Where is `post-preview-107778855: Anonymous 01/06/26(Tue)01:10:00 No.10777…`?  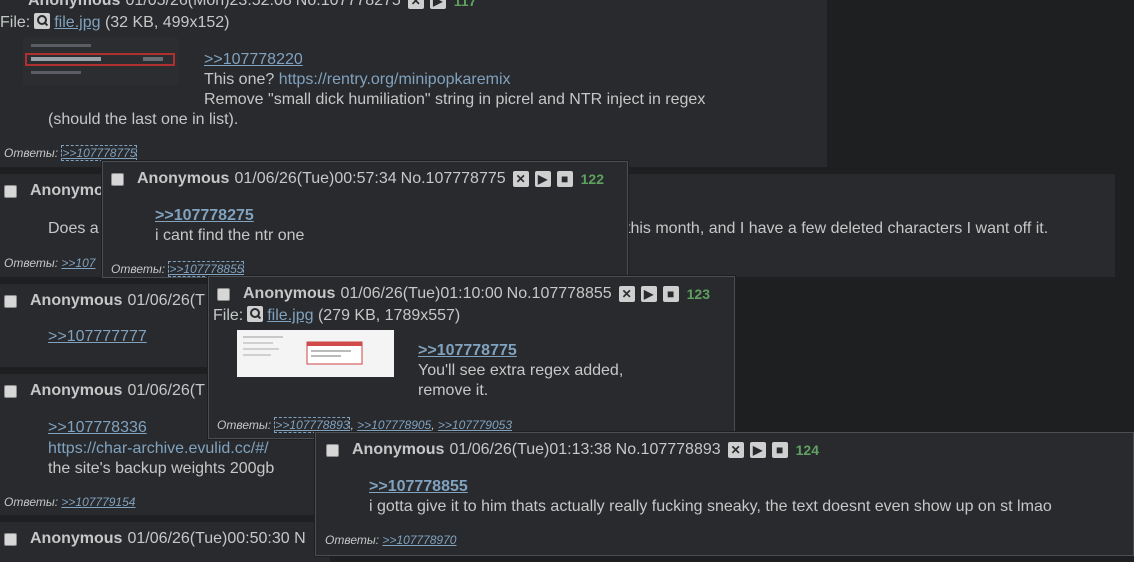 post-preview-107778855: Anonymous 01/06/26(Tue)01:10:00 No.10777… is located at coordinates (471, 357).